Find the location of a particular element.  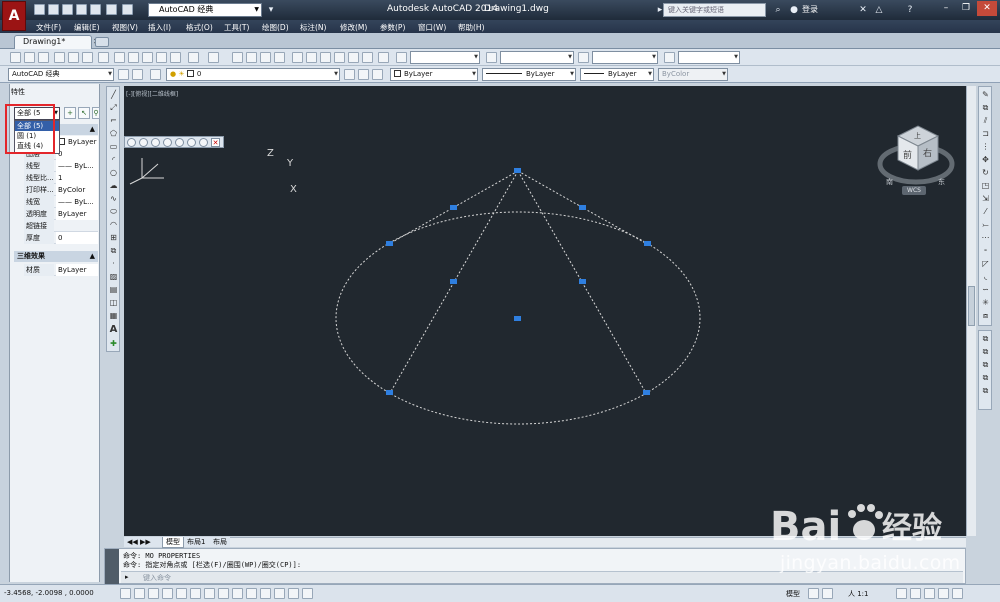

menu-edit: 编辑(E) is located at coordinates (87, 27).